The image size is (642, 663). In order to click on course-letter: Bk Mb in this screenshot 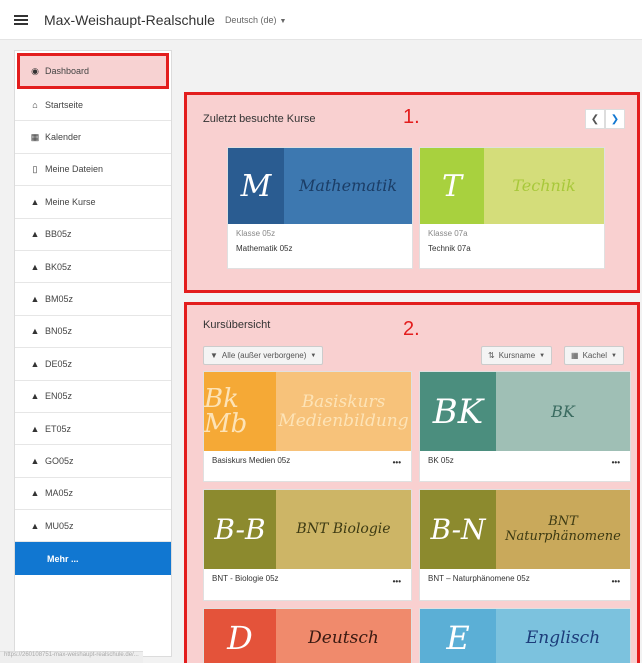, I will do `click(240, 411)`.